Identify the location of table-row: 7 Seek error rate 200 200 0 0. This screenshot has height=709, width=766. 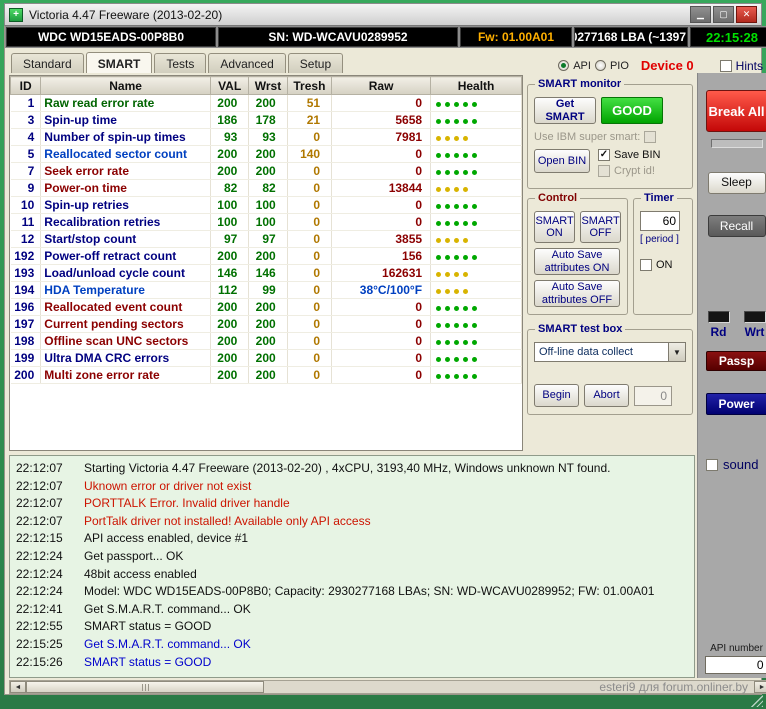
(266, 171).